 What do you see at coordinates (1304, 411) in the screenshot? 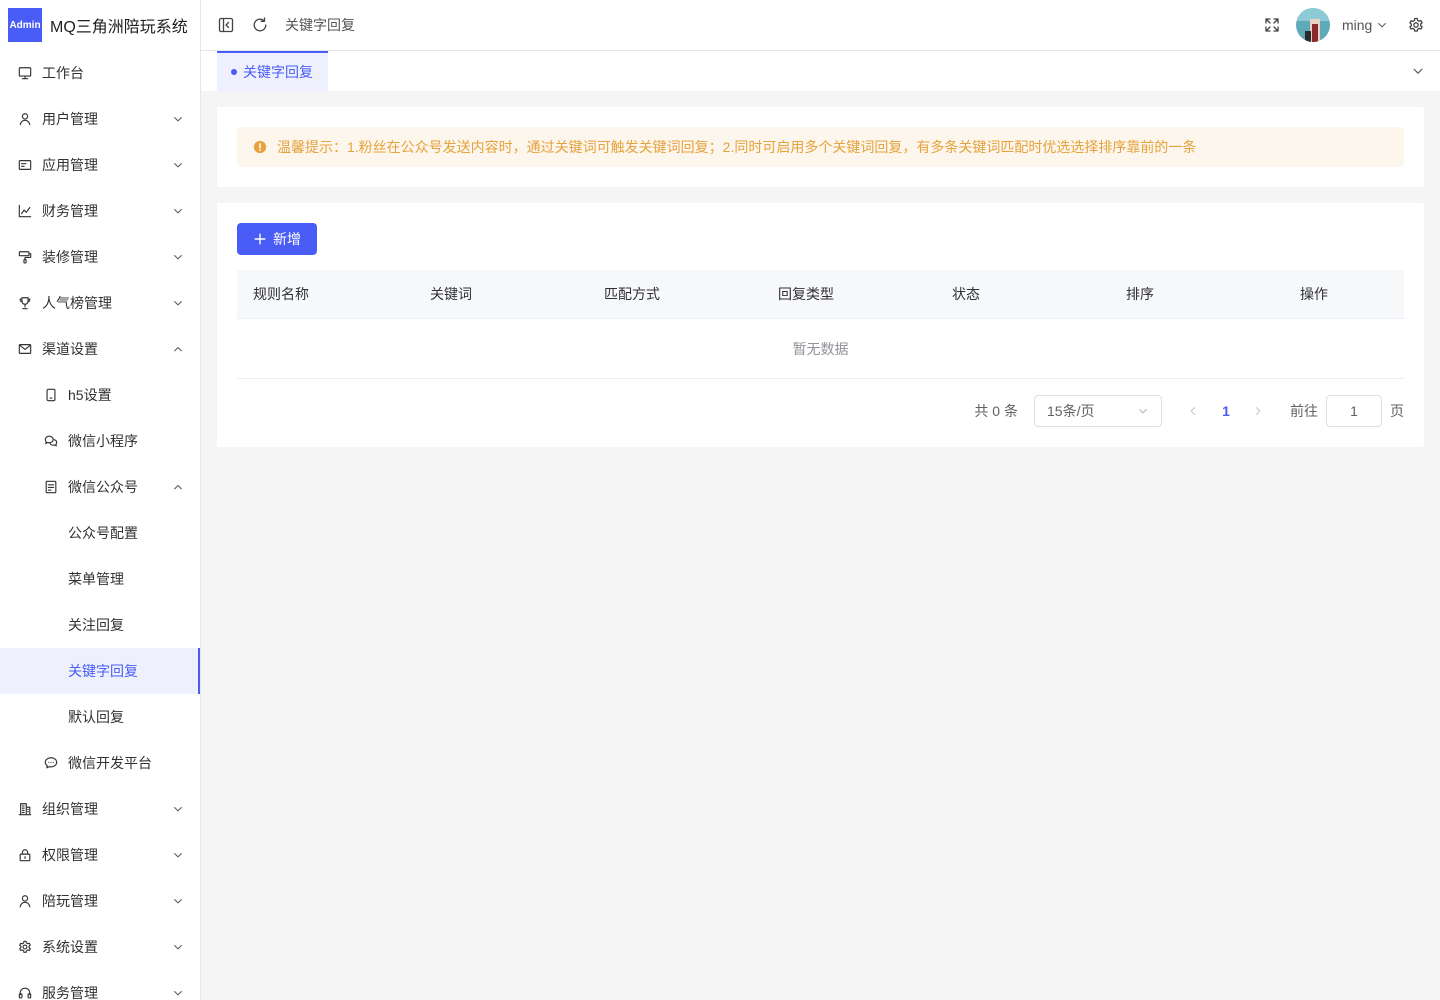
I see `goto-label: 前往` at bounding box center [1304, 411].